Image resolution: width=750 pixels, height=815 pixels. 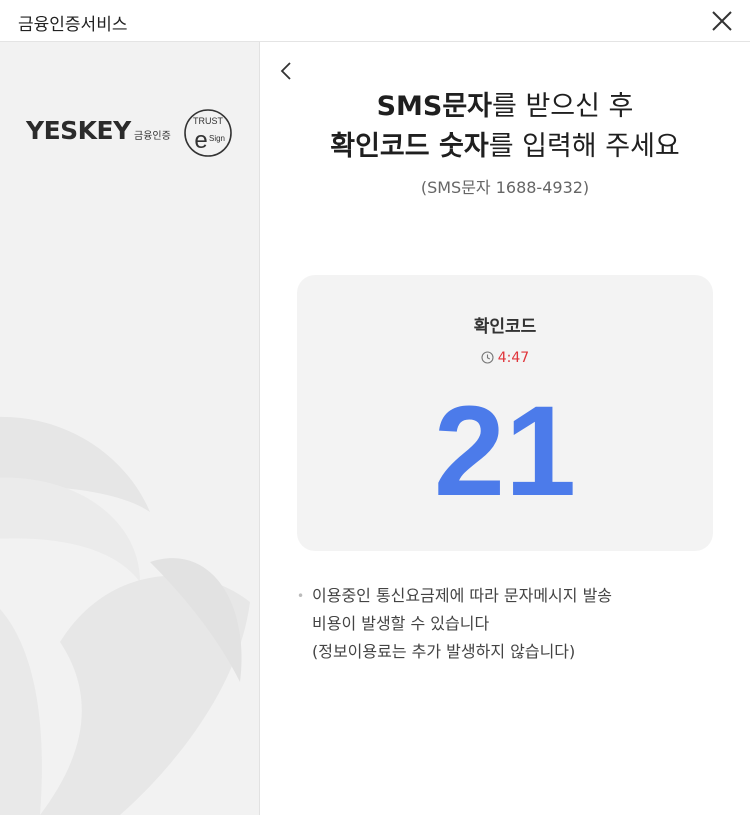 What do you see at coordinates (200, 140) in the screenshot?
I see `svg-text: e` at bounding box center [200, 140].